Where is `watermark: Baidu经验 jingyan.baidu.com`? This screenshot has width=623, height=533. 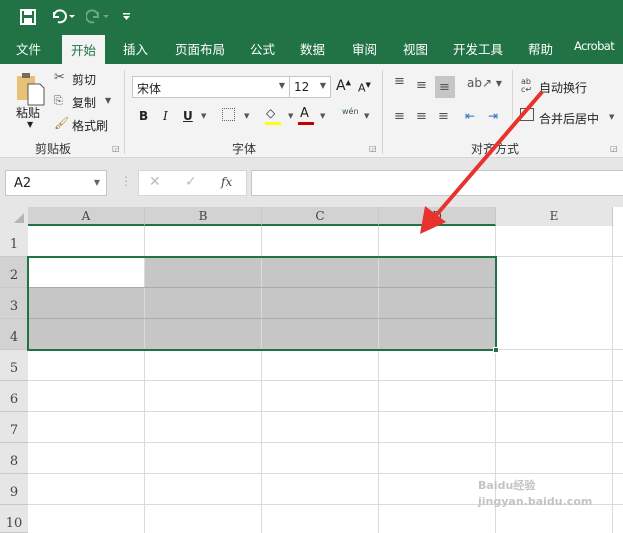 watermark: Baidu经验 jingyan.baidu.com is located at coordinates (535, 493).